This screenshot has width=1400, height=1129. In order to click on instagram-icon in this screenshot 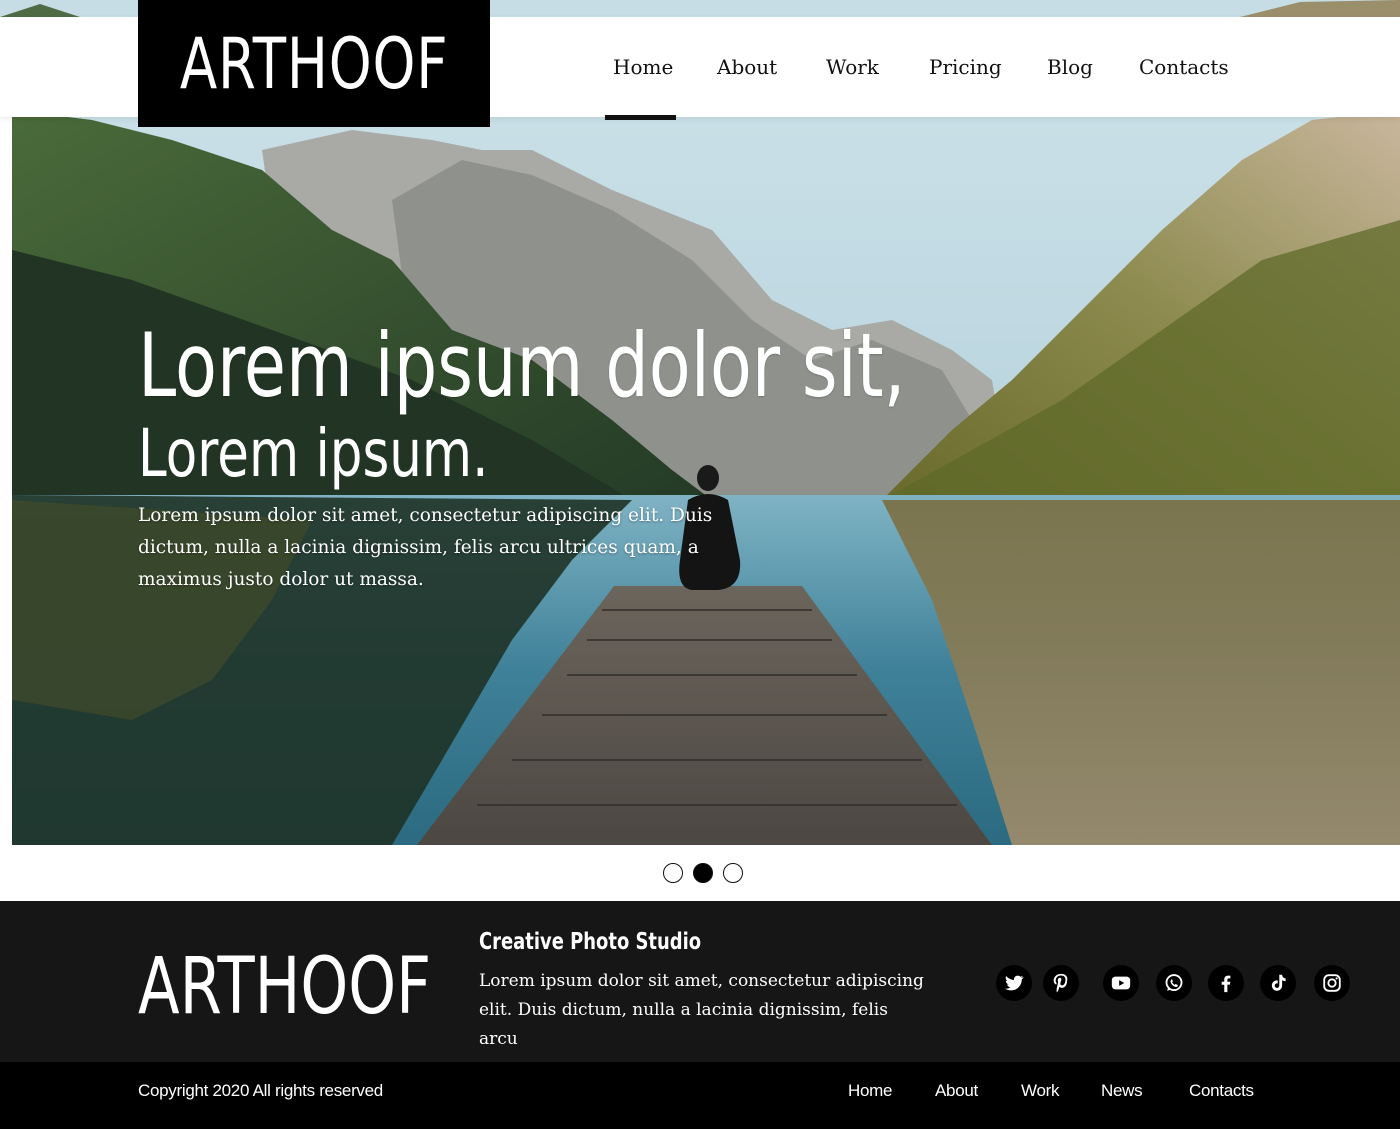, I will do `click(1332, 983)`.